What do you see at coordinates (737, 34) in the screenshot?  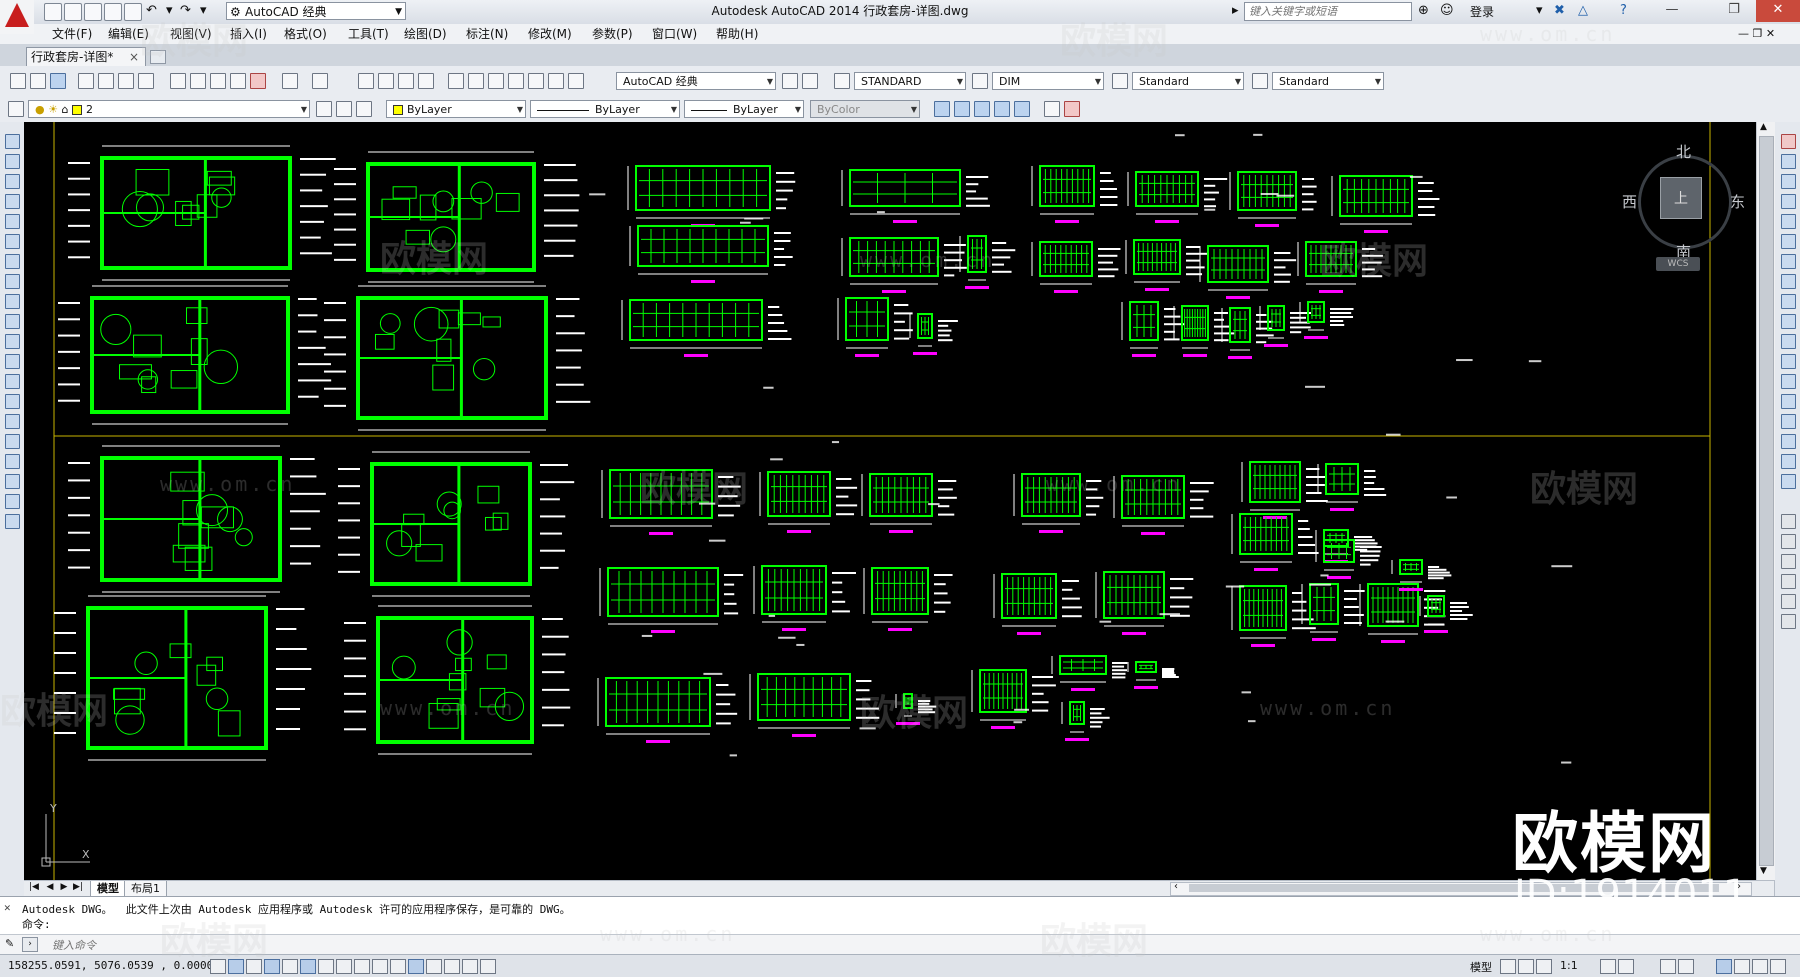 I see `menu-help: 帮助(H)` at bounding box center [737, 34].